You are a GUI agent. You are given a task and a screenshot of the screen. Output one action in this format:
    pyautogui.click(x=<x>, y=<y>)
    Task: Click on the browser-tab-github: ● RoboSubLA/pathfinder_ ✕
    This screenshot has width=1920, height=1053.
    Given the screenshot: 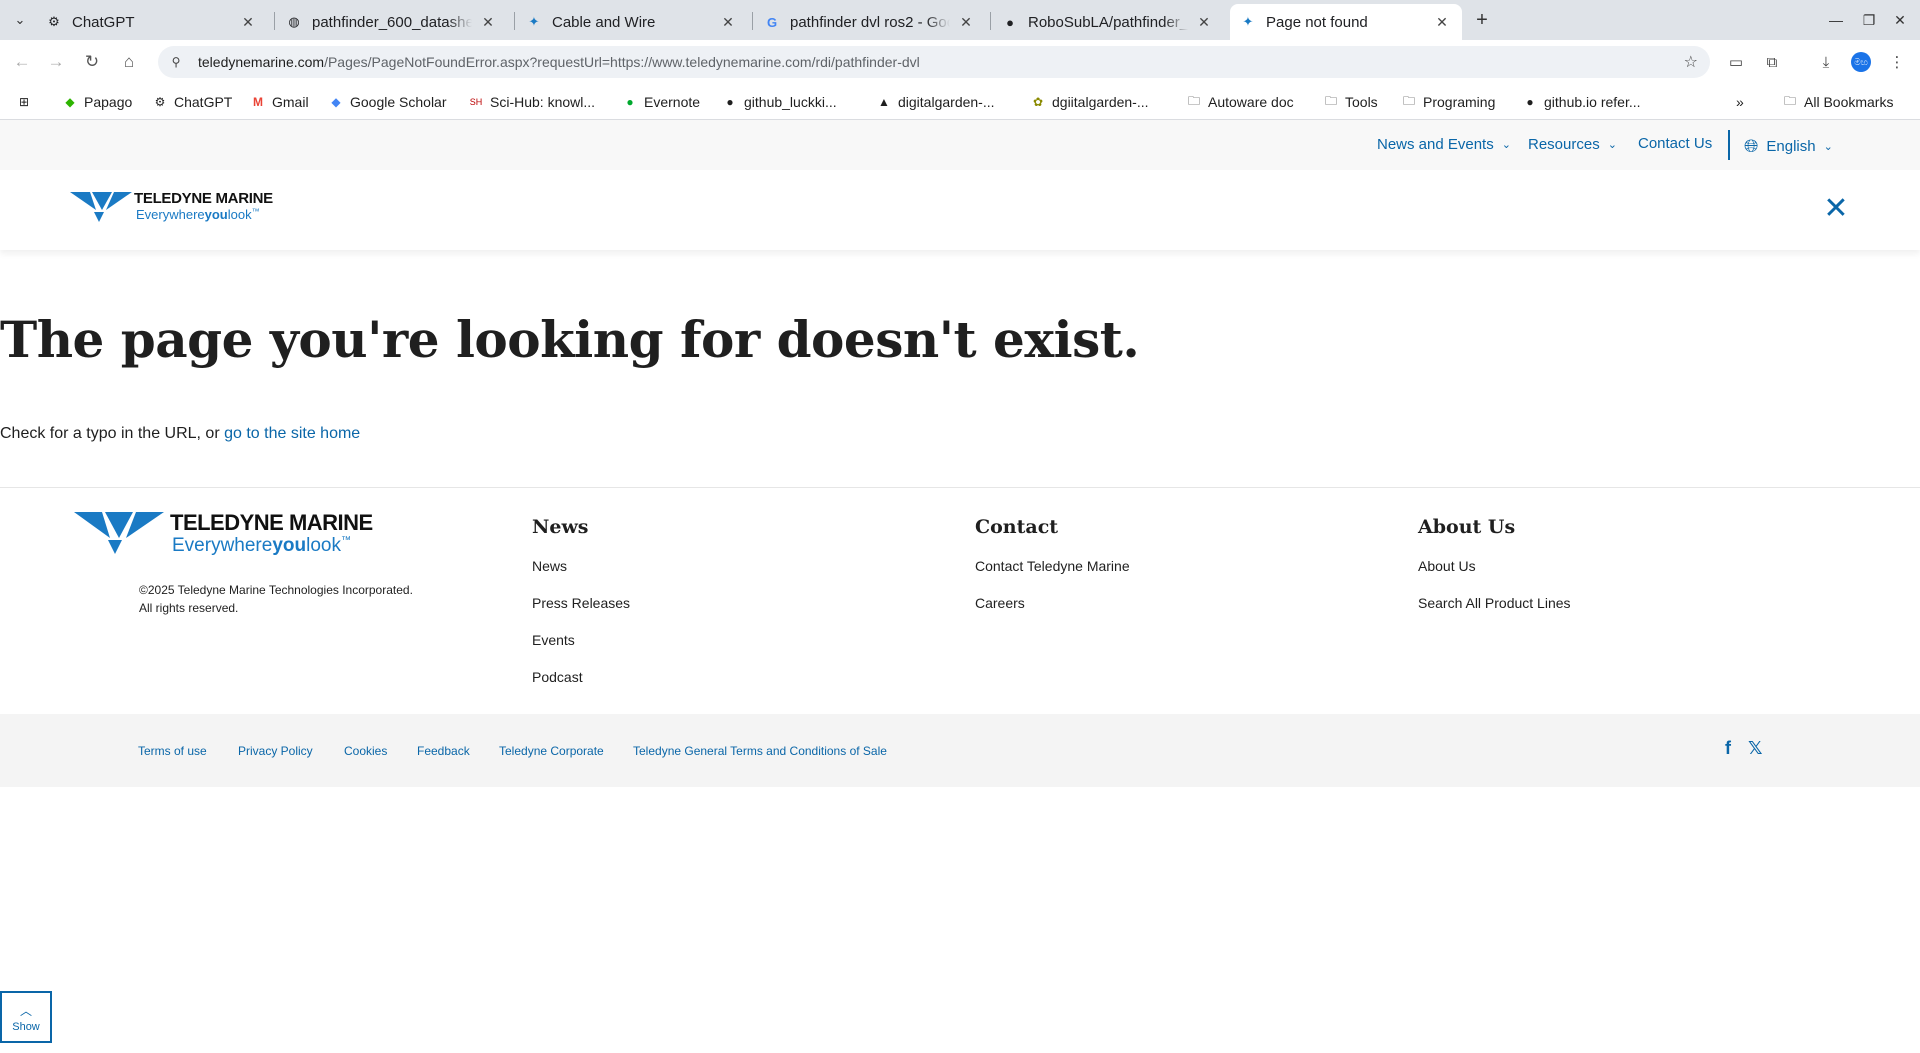 What is the action you would take?
    pyautogui.click(x=1108, y=22)
    